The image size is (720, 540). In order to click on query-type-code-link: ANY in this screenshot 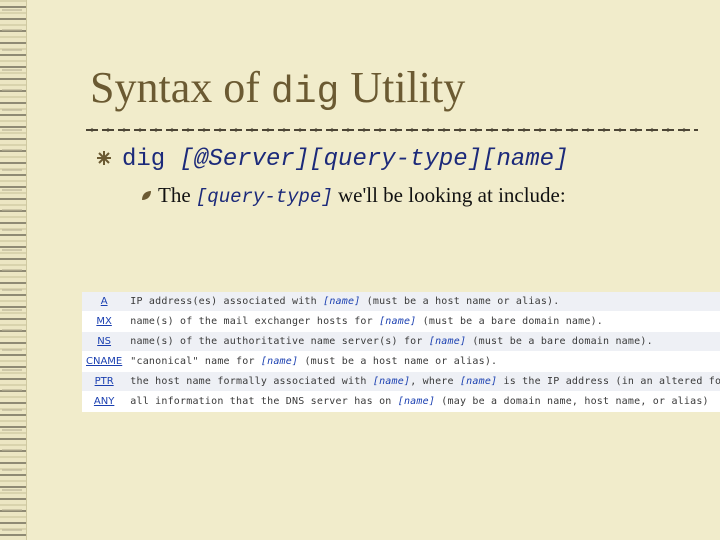, I will do `click(104, 401)`.